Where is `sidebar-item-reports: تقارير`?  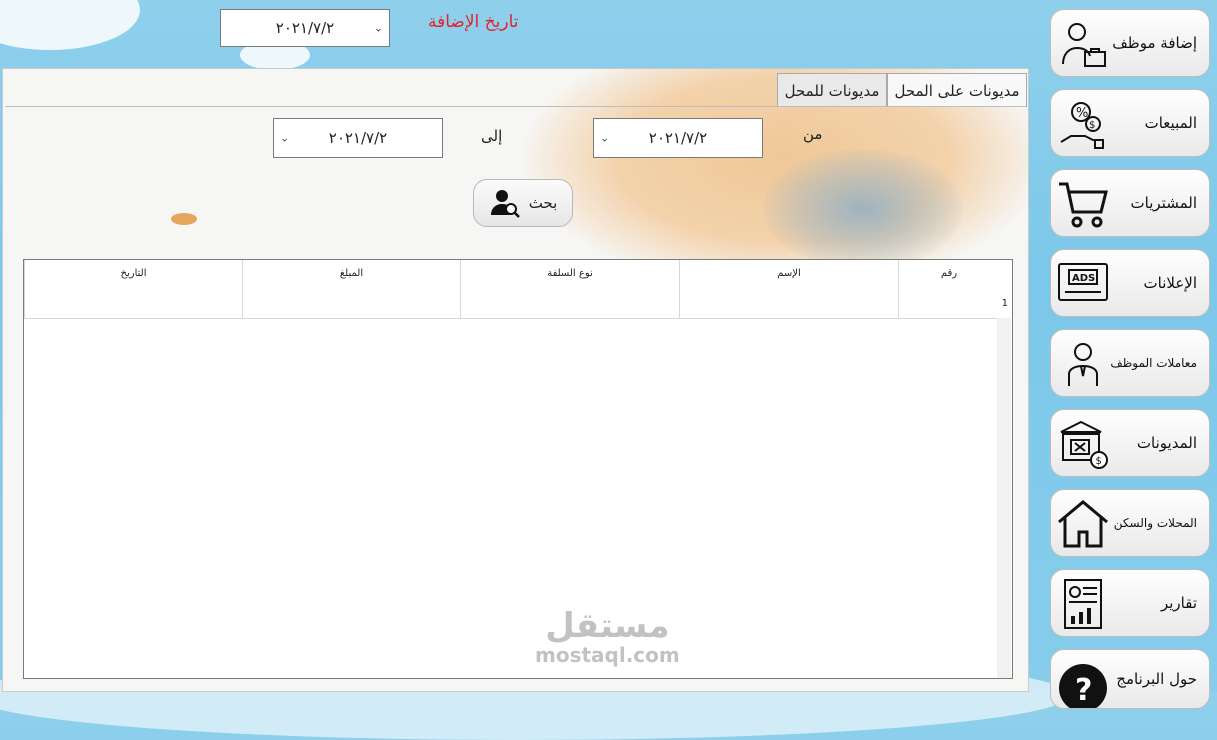 sidebar-item-reports: تقارير is located at coordinates (1130, 603).